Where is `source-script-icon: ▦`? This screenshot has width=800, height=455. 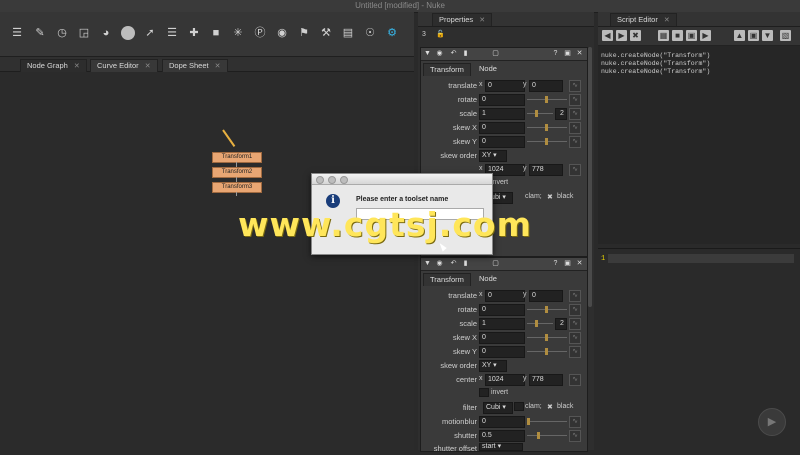 source-script-icon: ▦ is located at coordinates (663, 35).